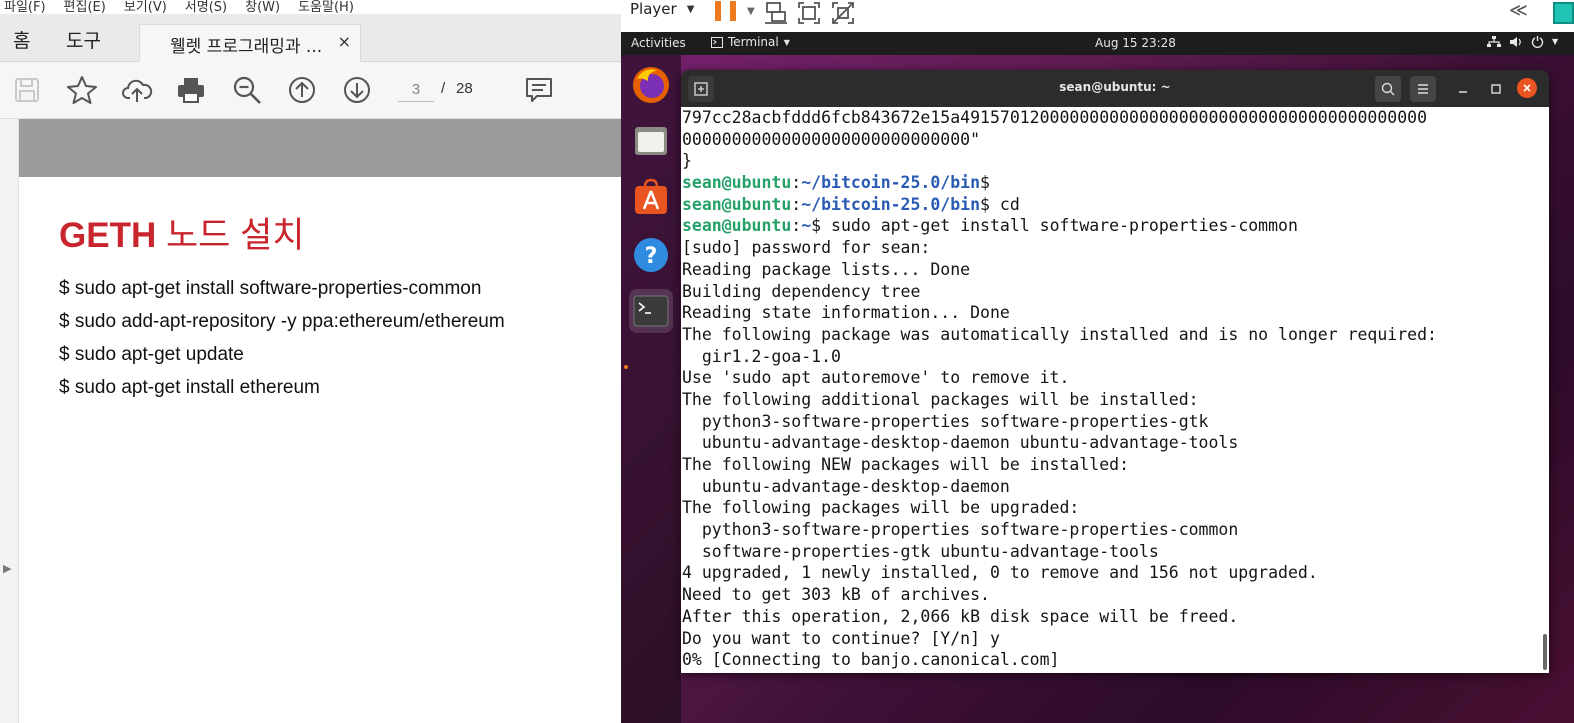  I want to click on search-button, so click(1388, 89).